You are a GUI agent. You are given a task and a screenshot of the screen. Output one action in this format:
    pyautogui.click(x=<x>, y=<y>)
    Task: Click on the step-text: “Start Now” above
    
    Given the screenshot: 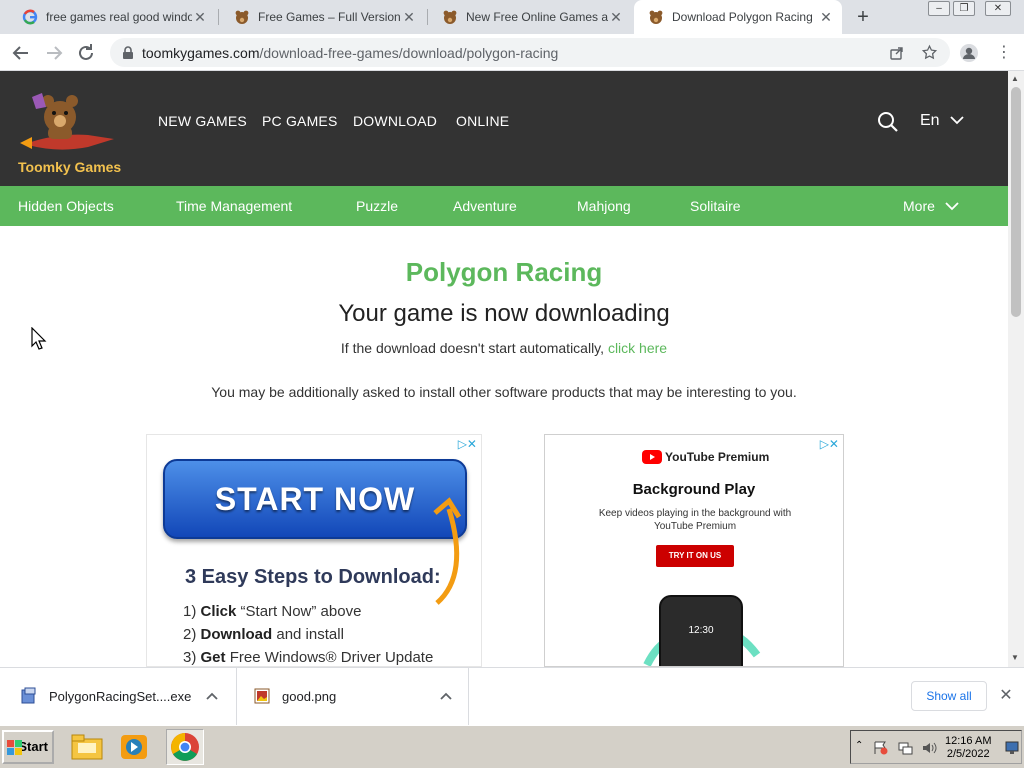 What is the action you would take?
    pyautogui.click(x=299, y=611)
    